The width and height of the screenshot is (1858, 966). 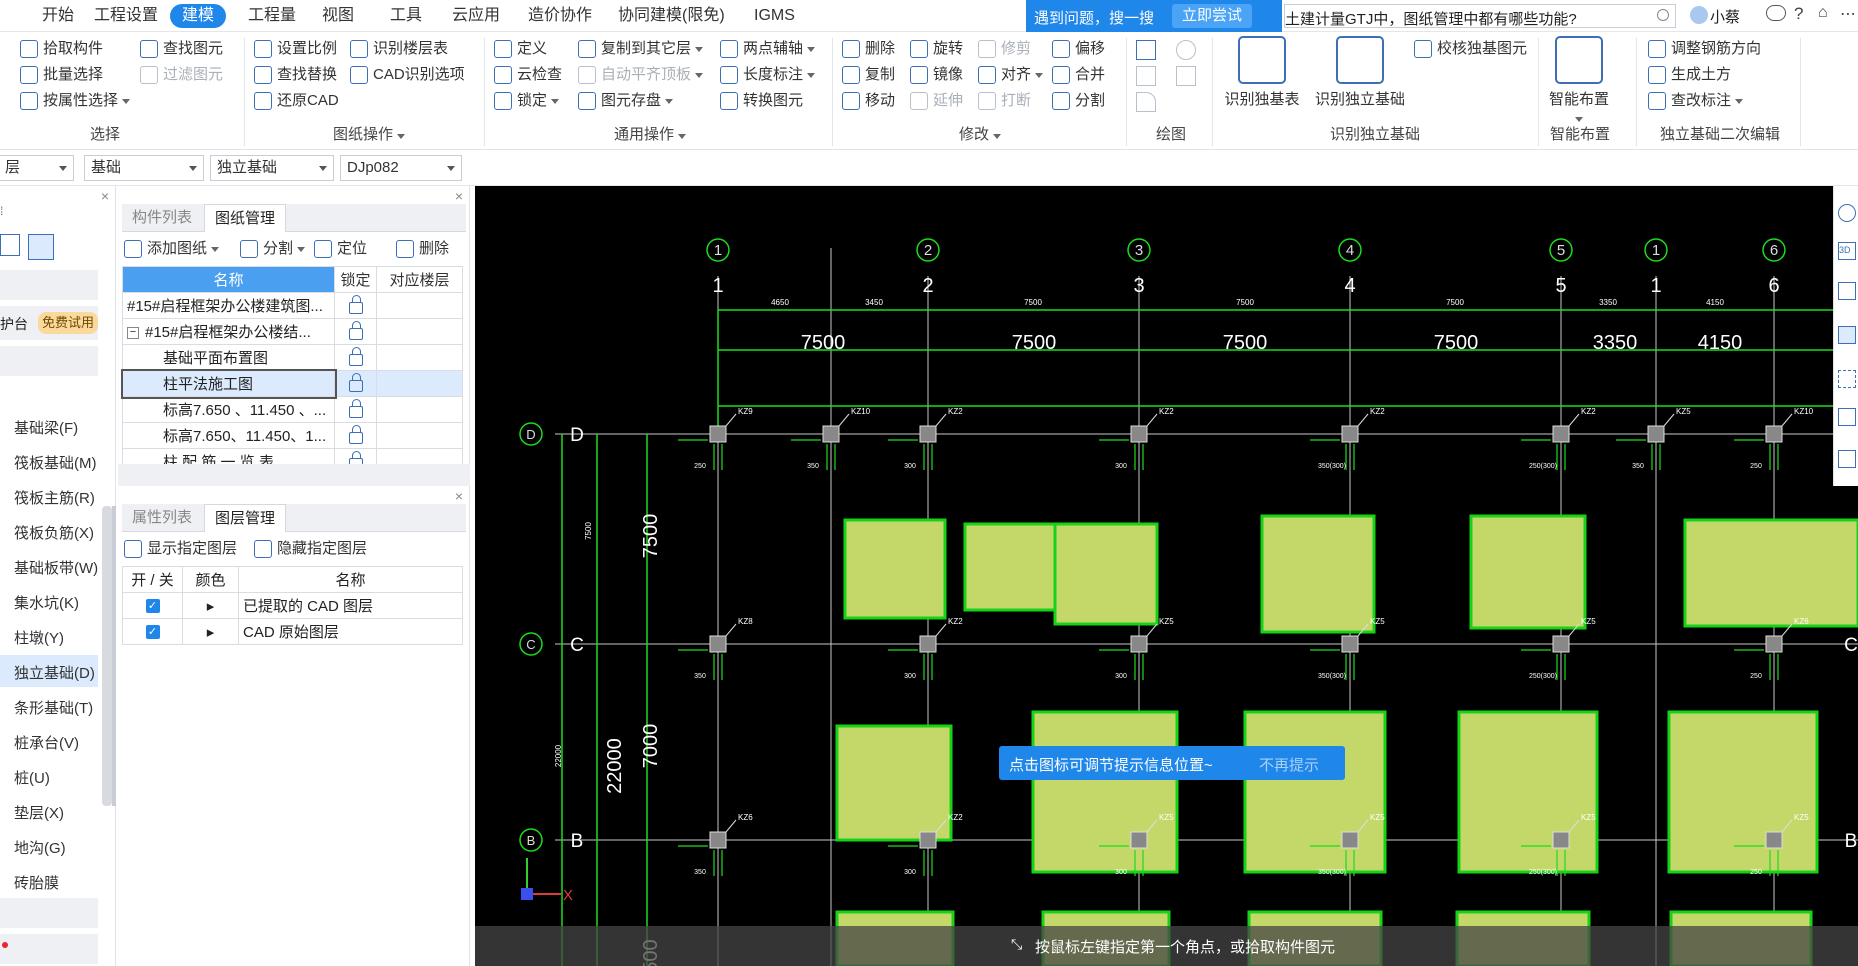 I want to click on adjust-position-icon: ⤡, so click(x=1020, y=945).